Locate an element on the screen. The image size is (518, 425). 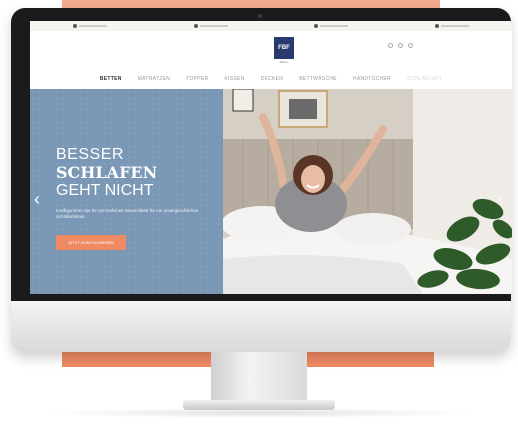
configure-button: JETZT KONFIGURIEREN is located at coordinates (91, 242).